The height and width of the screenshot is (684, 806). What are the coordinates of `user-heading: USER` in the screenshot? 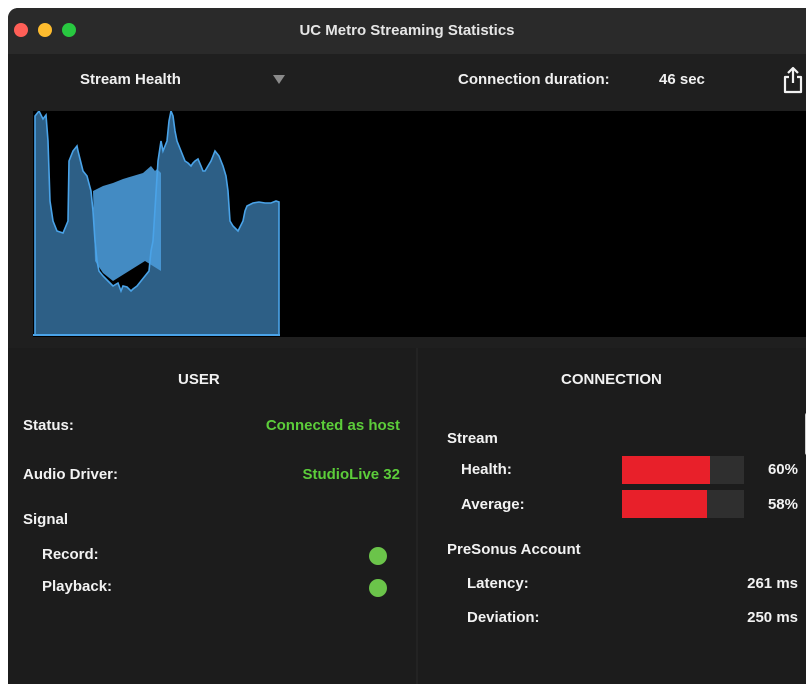 It's located at (199, 379).